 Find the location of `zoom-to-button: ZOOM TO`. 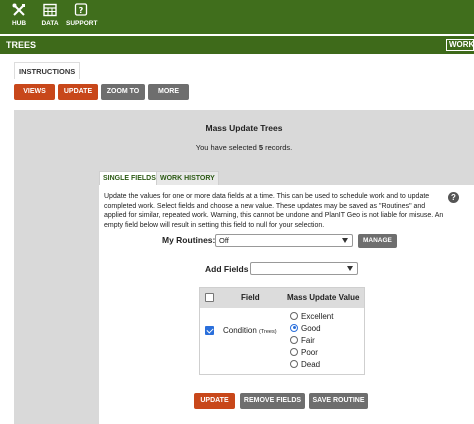

zoom-to-button: ZOOM TO is located at coordinates (123, 92).